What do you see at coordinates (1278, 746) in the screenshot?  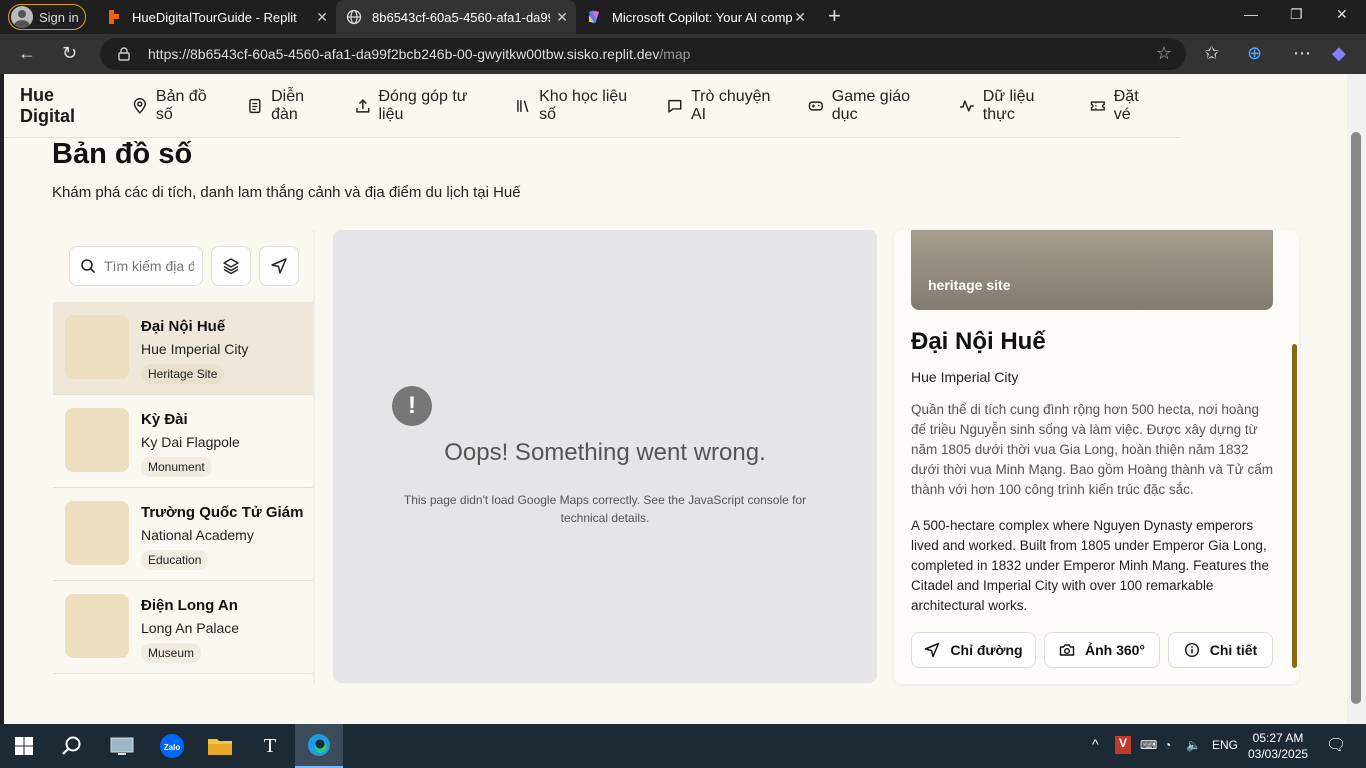 I see `clock: 05:27 AM 03/03/2025` at bounding box center [1278, 746].